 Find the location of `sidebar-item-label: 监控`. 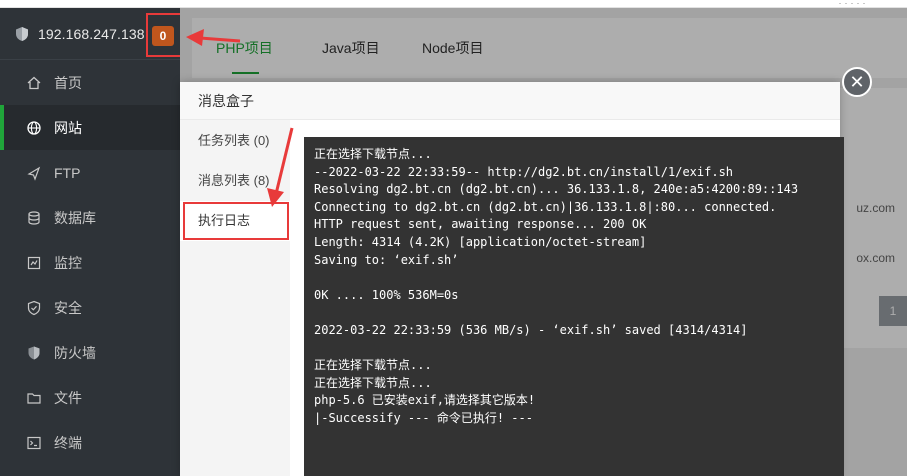

sidebar-item-label: 监控 is located at coordinates (68, 262).